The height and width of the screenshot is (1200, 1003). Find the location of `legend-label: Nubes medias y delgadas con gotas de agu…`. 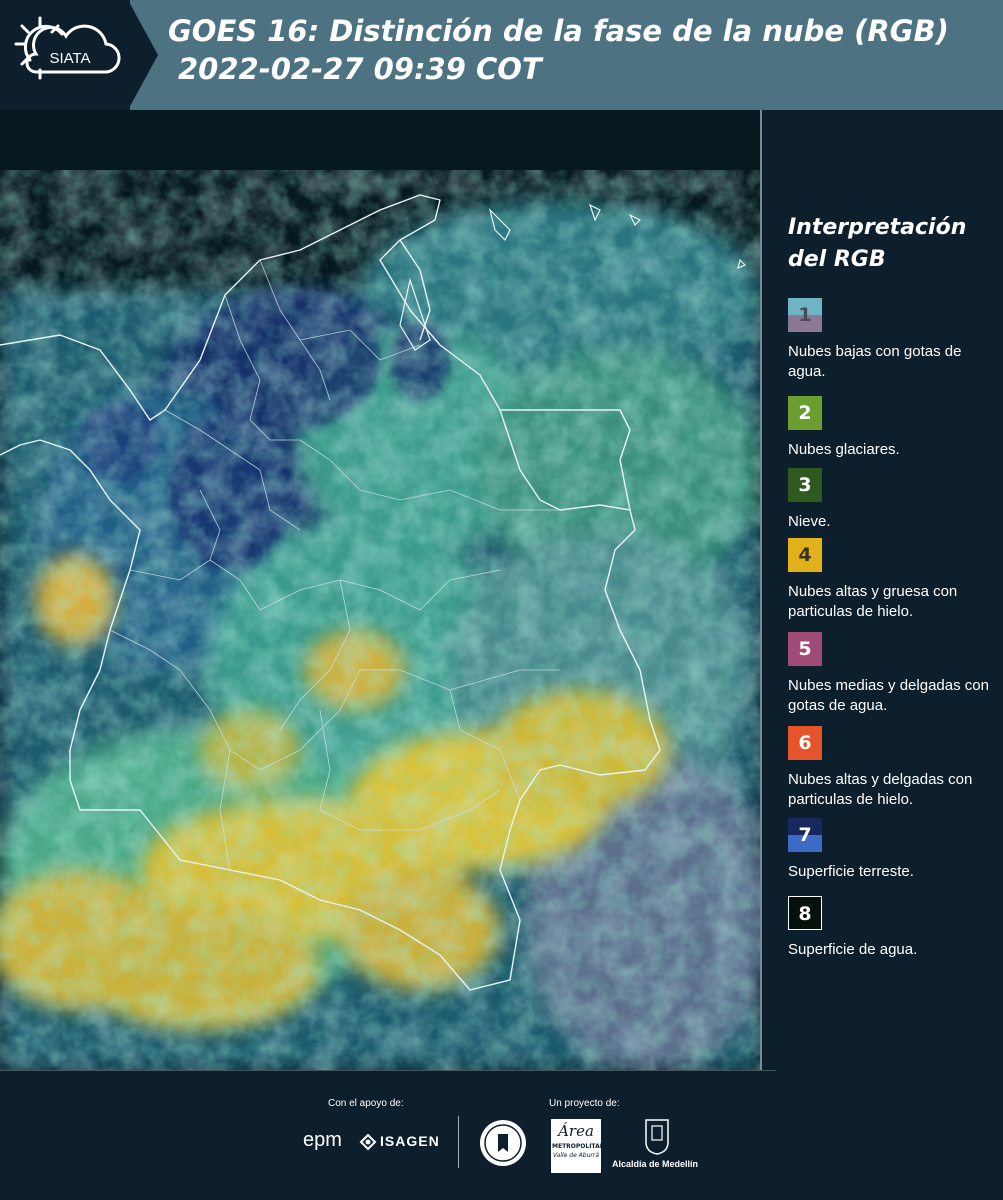

legend-label: Nubes medias y delgadas con gotas de agu… is located at coordinates (888, 695).